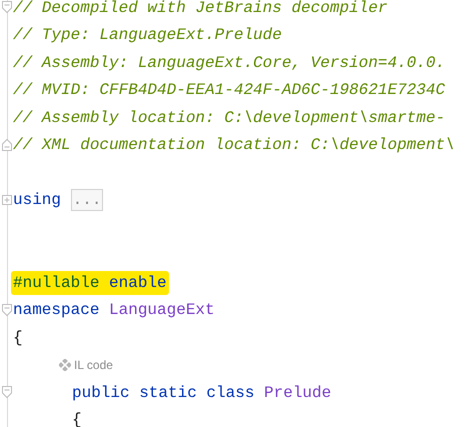 Image resolution: width=470 pixels, height=427 pixels. Describe the element at coordinates (56, 311) in the screenshot. I see `code-token: namespace` at that location.